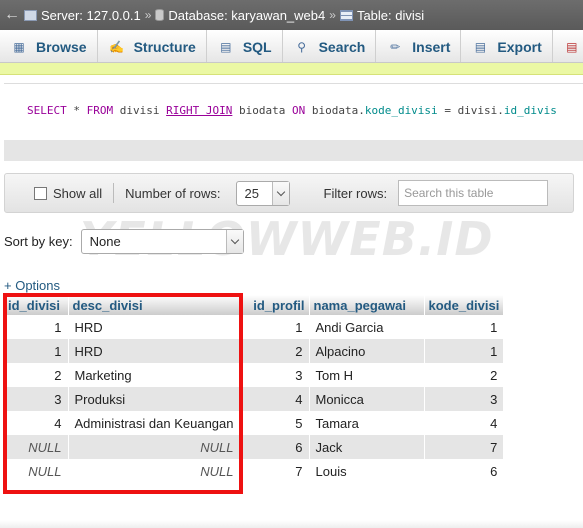 Image resolution: width=583 pixels, height=528 pixels. I want to click on cell-nama-pegawai: Jack, so click(367, 447).